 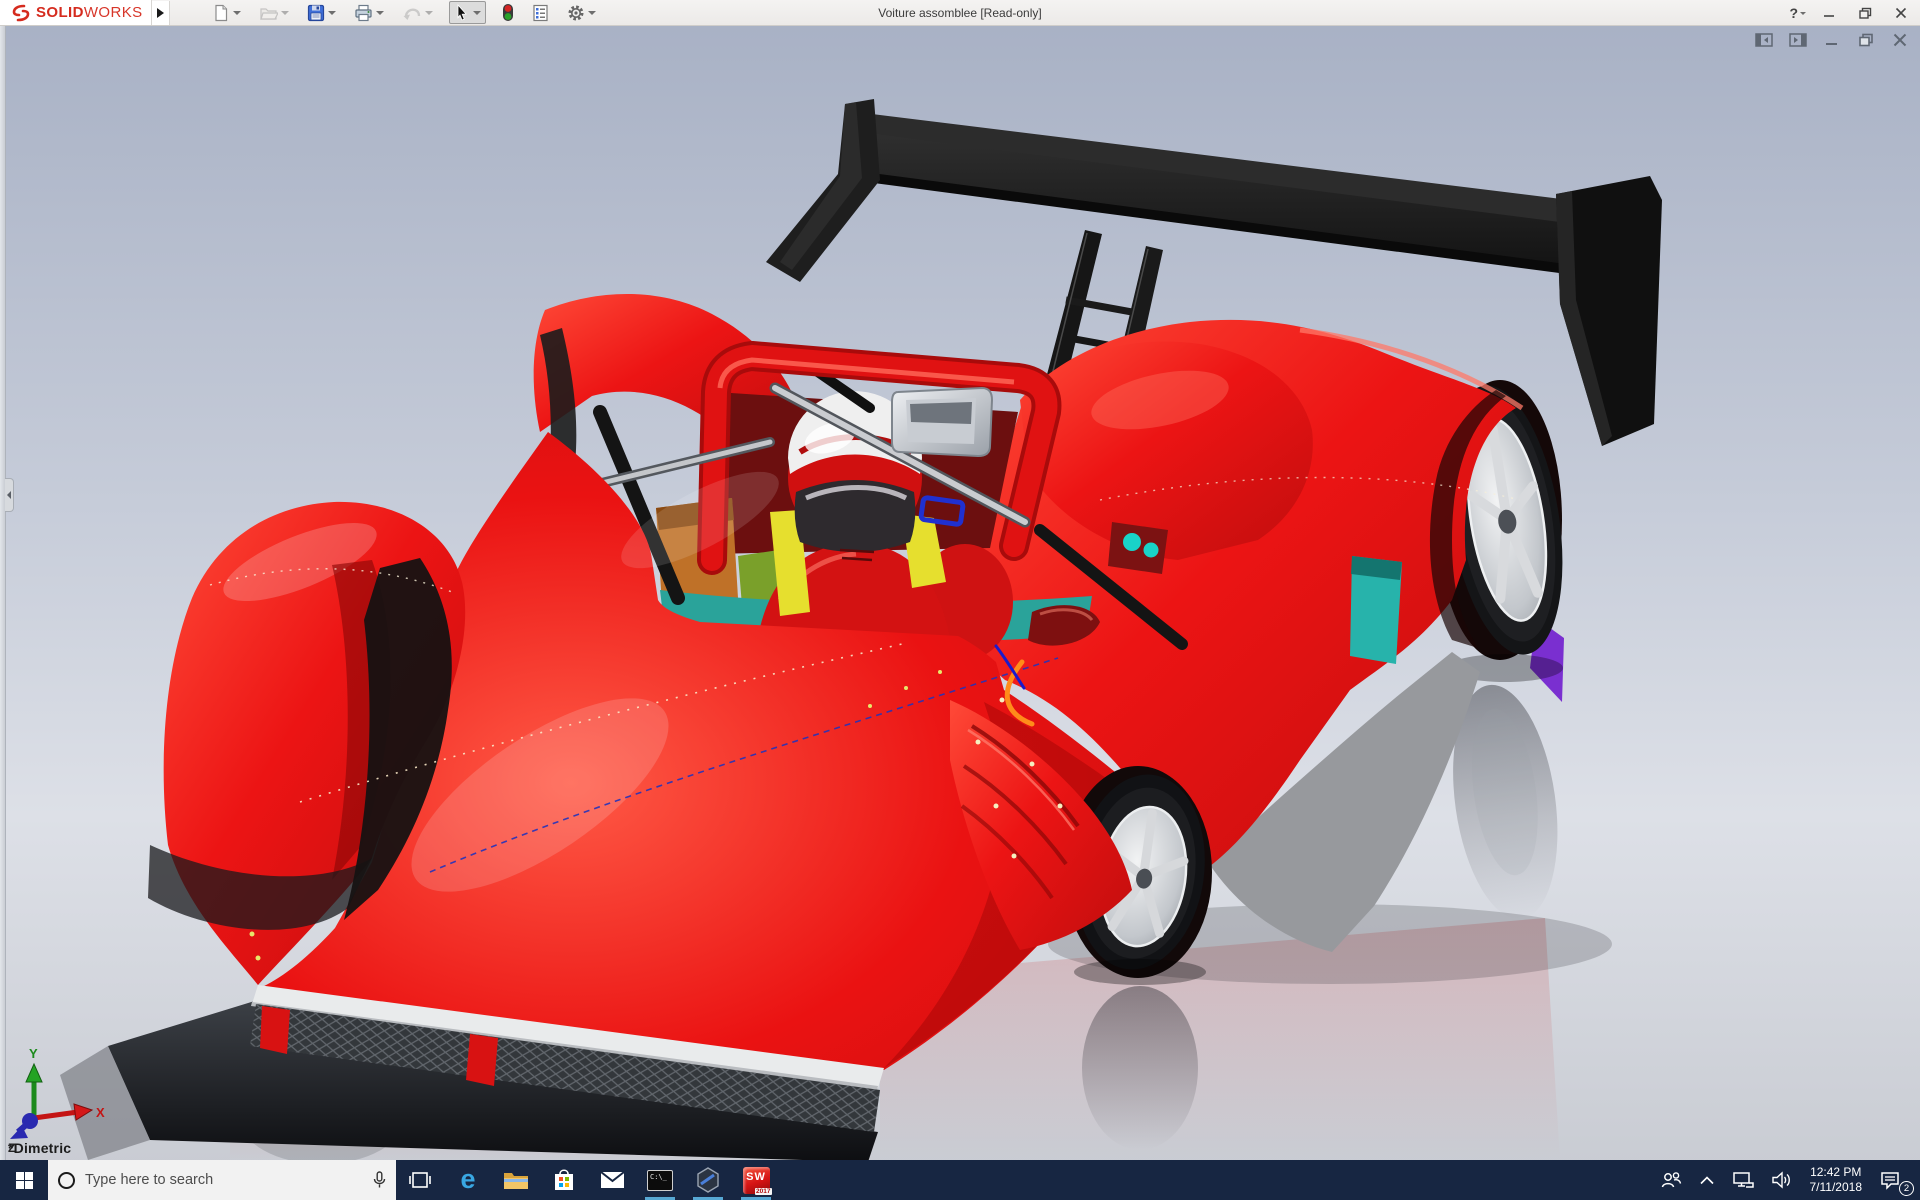 I want to click on print-button, so click(x=369, y=13).